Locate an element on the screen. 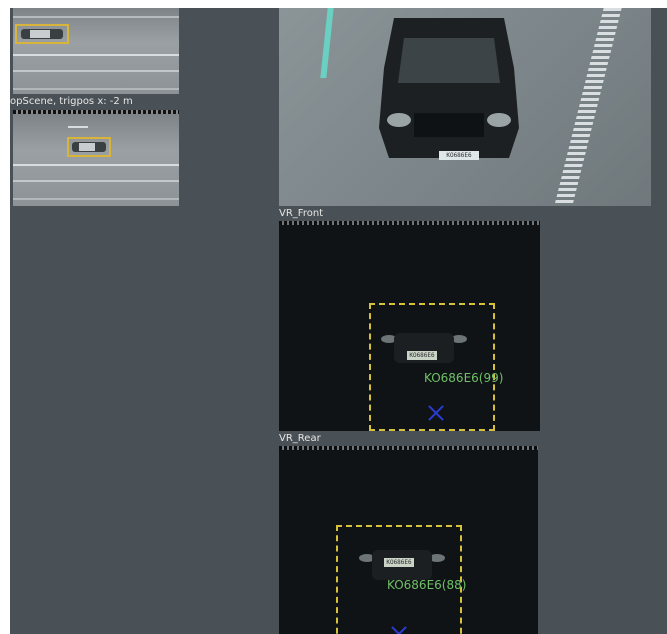  rear-ocr-result: KO686E6(88) is located at coordinates (427, 585).